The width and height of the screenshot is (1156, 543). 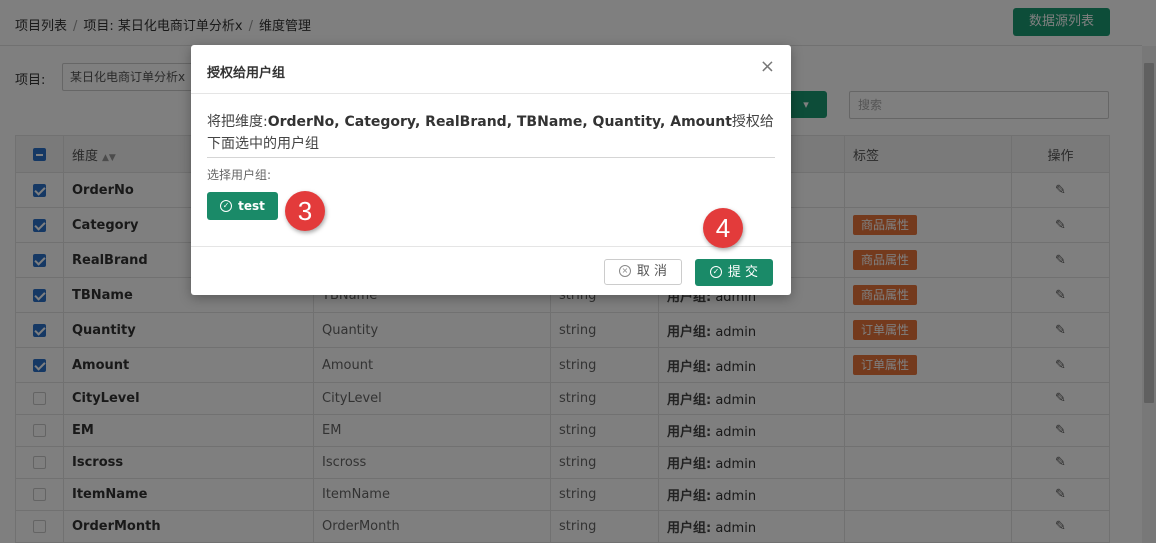 What do you see at coordinates (237, 122) in the screenshot?
I see `message-prefix: 将把维度:` at bounding box center [237, 122].